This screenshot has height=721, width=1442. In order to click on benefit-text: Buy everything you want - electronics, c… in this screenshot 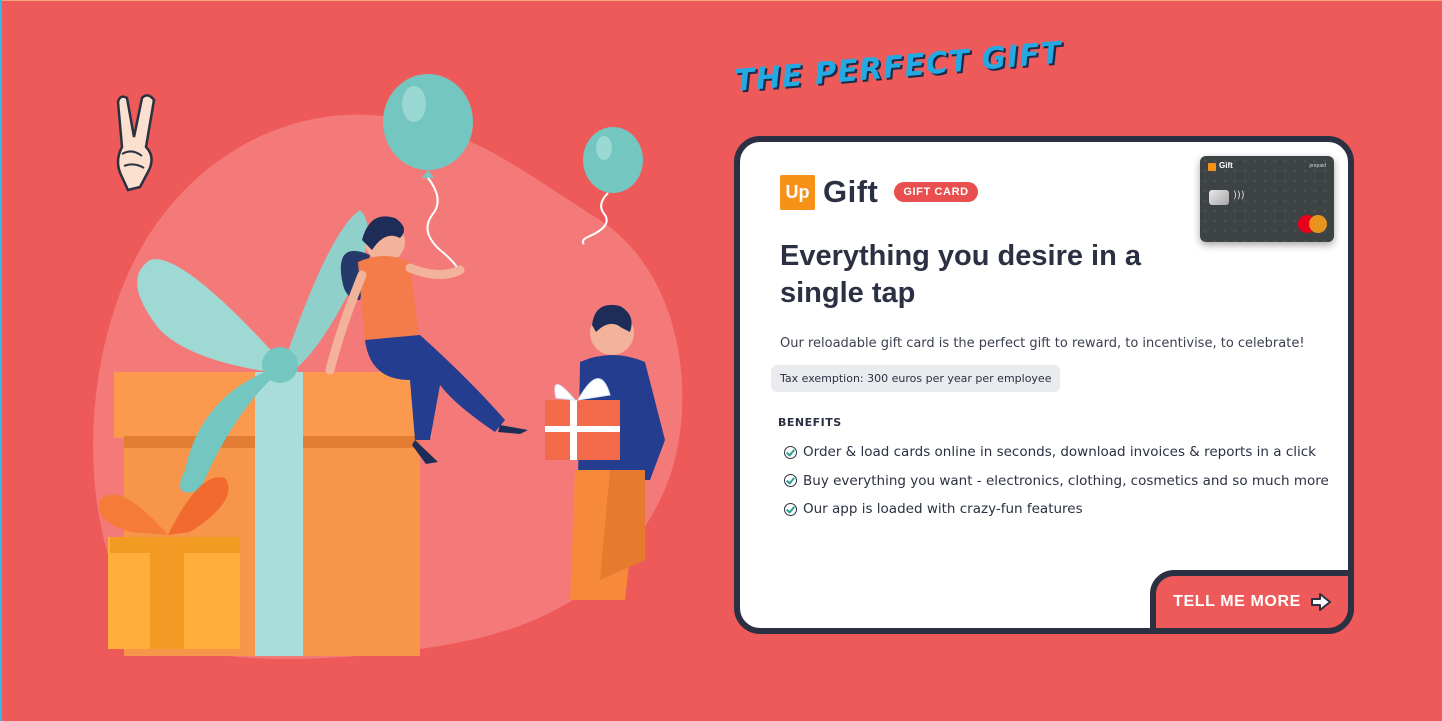, I will do `click(1066, 480)`.